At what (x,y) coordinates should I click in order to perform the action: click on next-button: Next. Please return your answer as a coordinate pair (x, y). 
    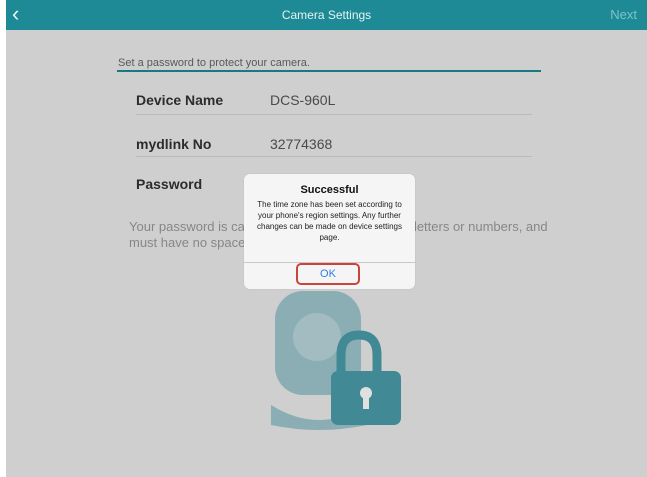
    Looking at the image, I should click on (623, 14).